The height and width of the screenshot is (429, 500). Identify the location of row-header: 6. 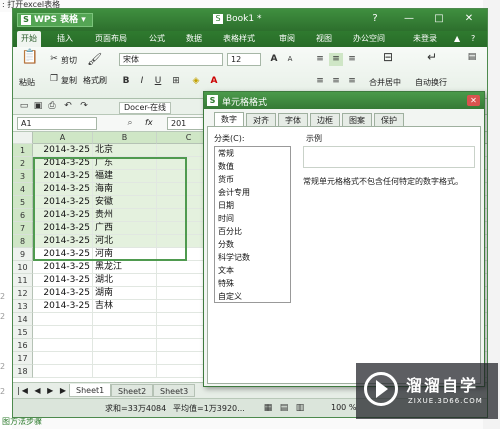
(23, 215).